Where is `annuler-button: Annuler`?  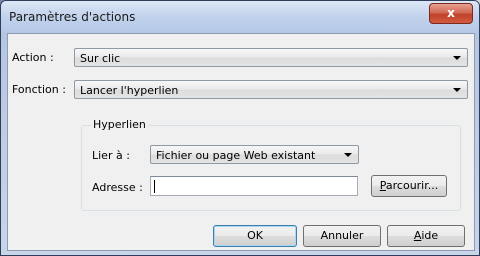
annuler-button: Annuler is located at coordinates (342, 236).